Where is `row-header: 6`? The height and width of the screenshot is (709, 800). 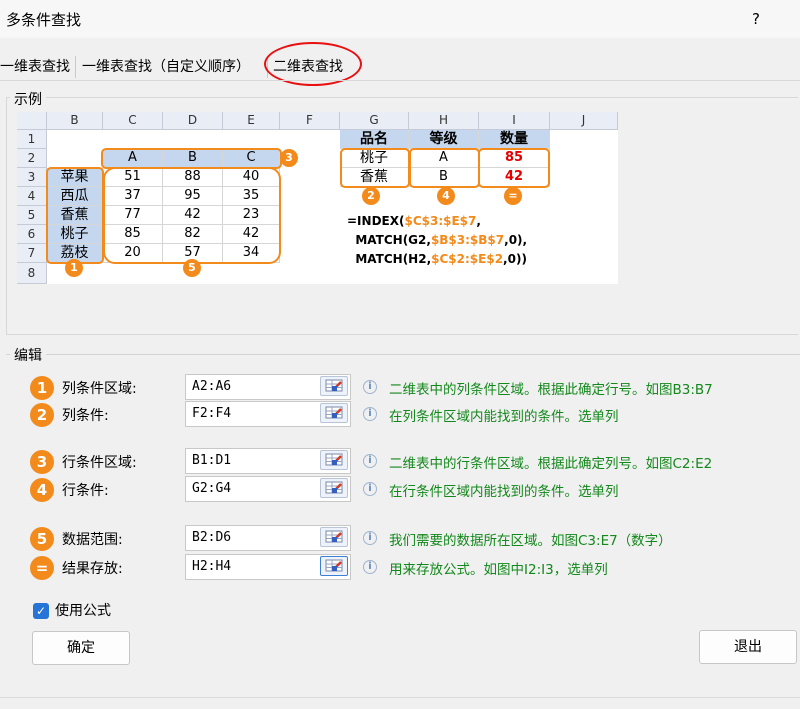 row-header: 6 is located at coordinates (32, 234).